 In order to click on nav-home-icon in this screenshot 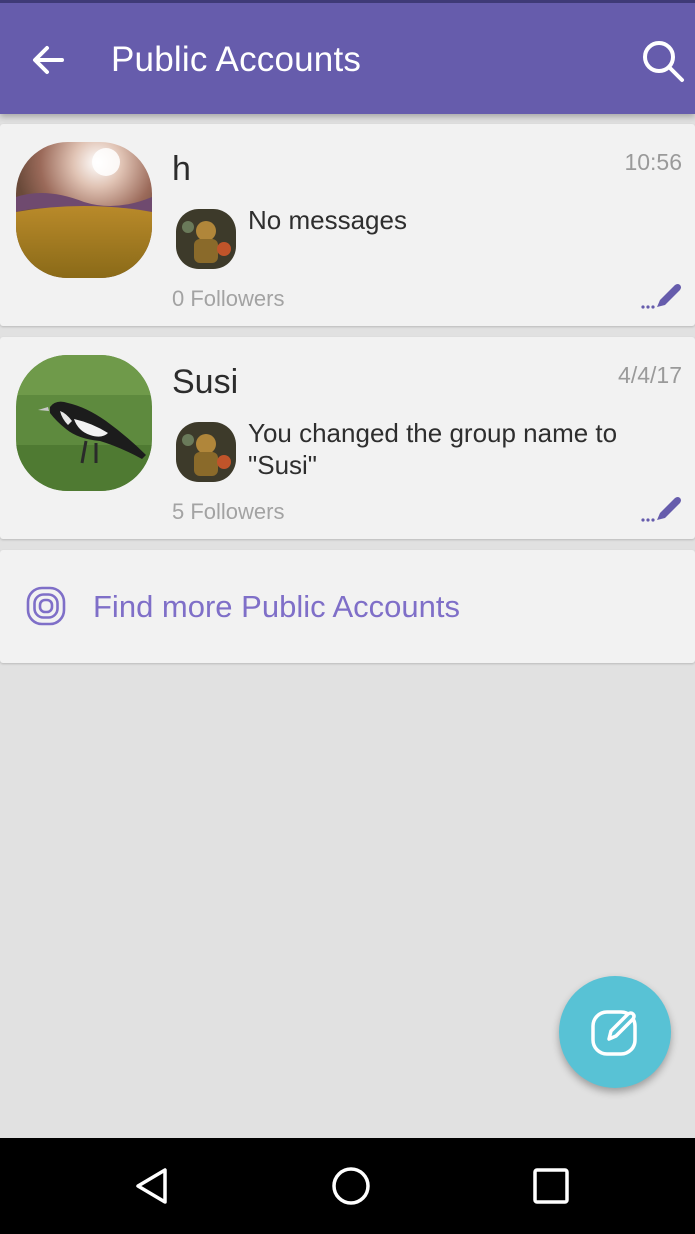, I will do `click(351, 1186)`.